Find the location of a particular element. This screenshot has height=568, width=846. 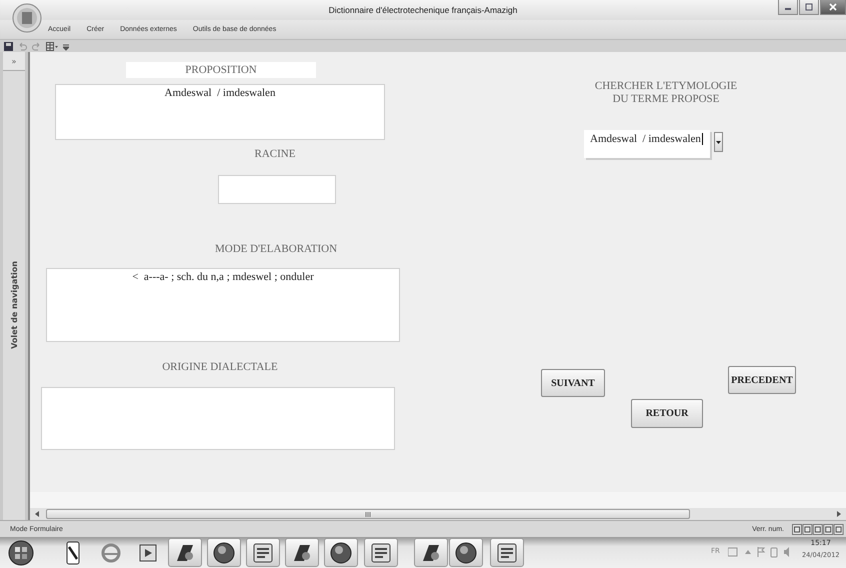

text-field: Amdeswal / imdeswalen is located at coordinates (220, 112).